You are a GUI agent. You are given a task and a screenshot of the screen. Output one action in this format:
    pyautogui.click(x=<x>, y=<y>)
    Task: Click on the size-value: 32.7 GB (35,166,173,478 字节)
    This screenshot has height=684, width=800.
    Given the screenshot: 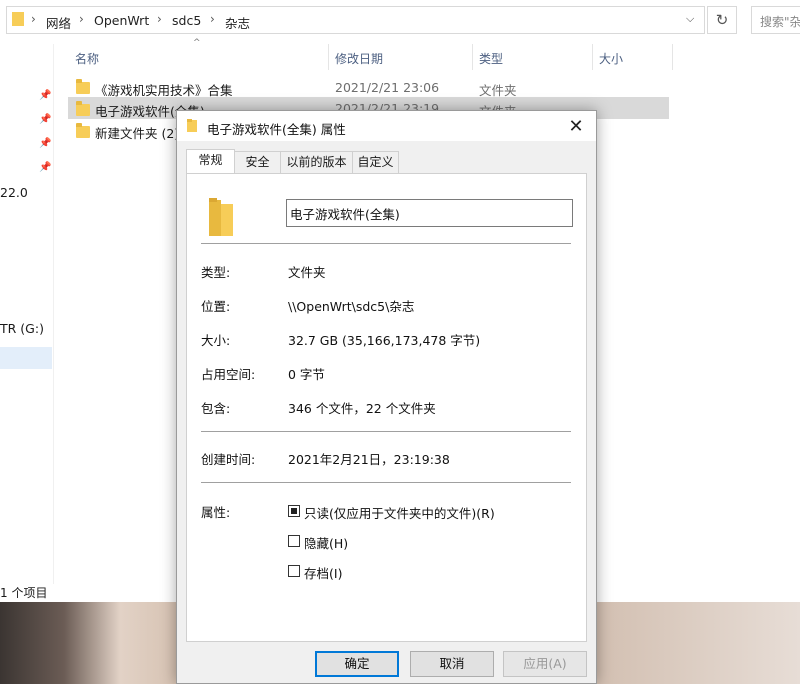 What is the action you would take?
    pyautogui.click(x=384, y=340)
    